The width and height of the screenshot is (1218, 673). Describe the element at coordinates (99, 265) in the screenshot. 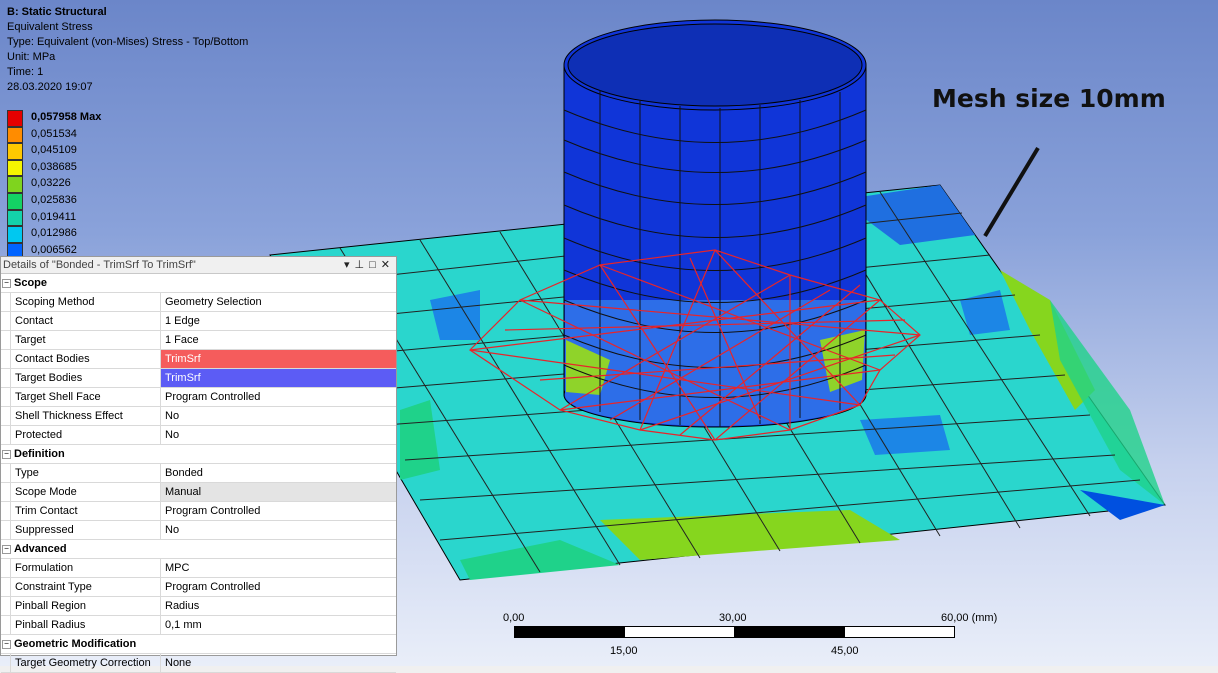

I see `details-panel-title: Details of "Bonded - TrimSrf To TrimSrf"` at that location.